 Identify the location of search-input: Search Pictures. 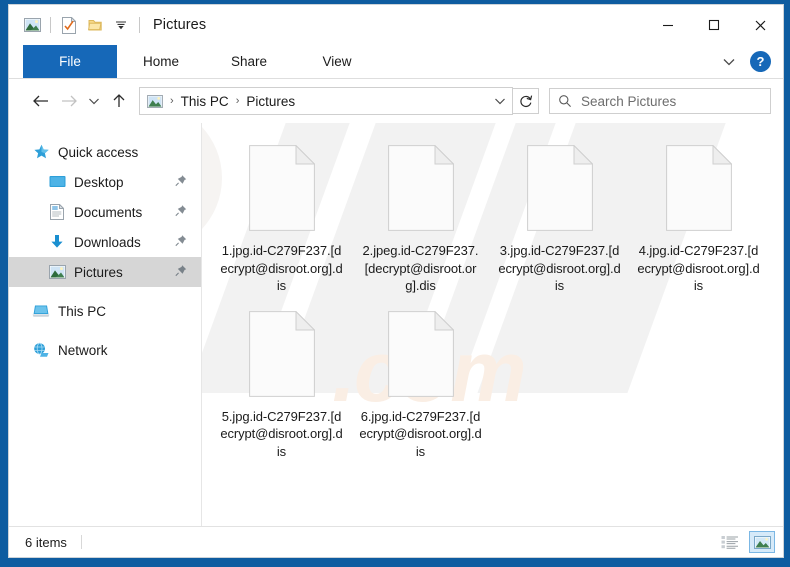
(660, 101).